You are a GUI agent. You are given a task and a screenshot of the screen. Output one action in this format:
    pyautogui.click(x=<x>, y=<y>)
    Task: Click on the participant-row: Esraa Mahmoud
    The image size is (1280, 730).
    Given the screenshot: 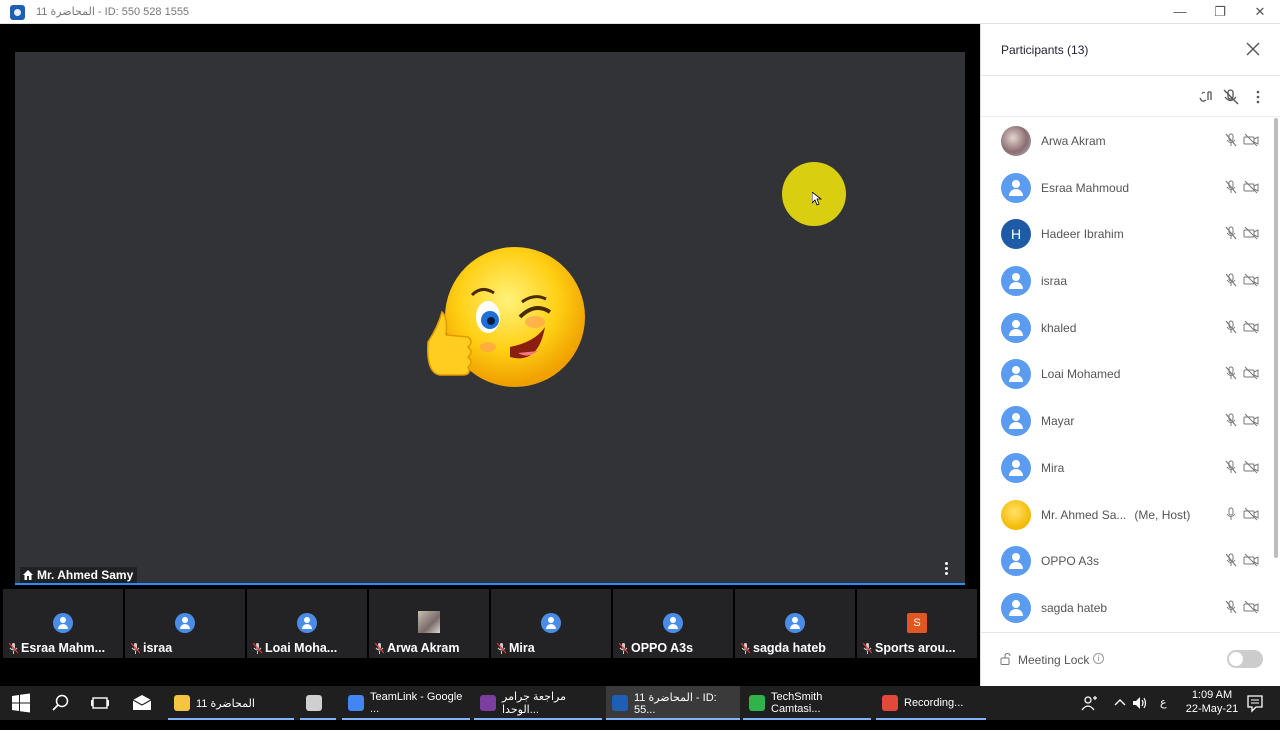 What is the action you would take?
    pyautogui.click(x=1128, y=188)
    